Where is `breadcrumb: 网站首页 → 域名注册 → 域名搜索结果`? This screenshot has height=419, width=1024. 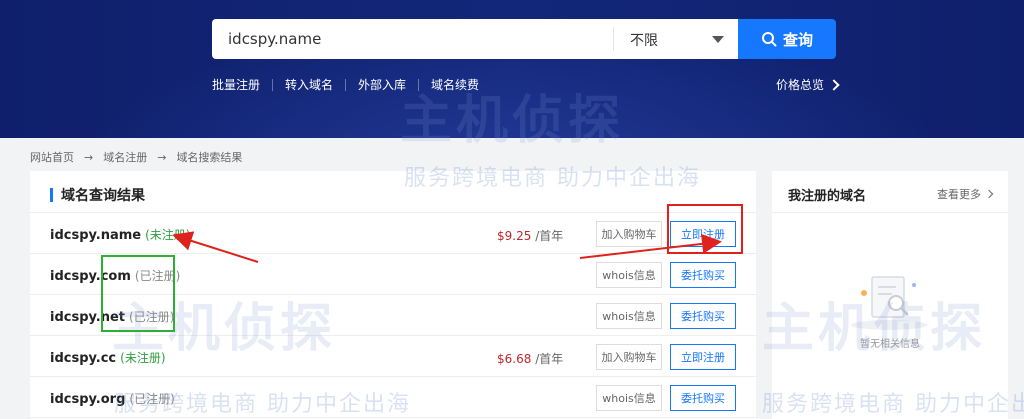
breadcrumb: 网站首页 → 域名注册 → 域名搜索结果 is located at coordinates (136, 157).